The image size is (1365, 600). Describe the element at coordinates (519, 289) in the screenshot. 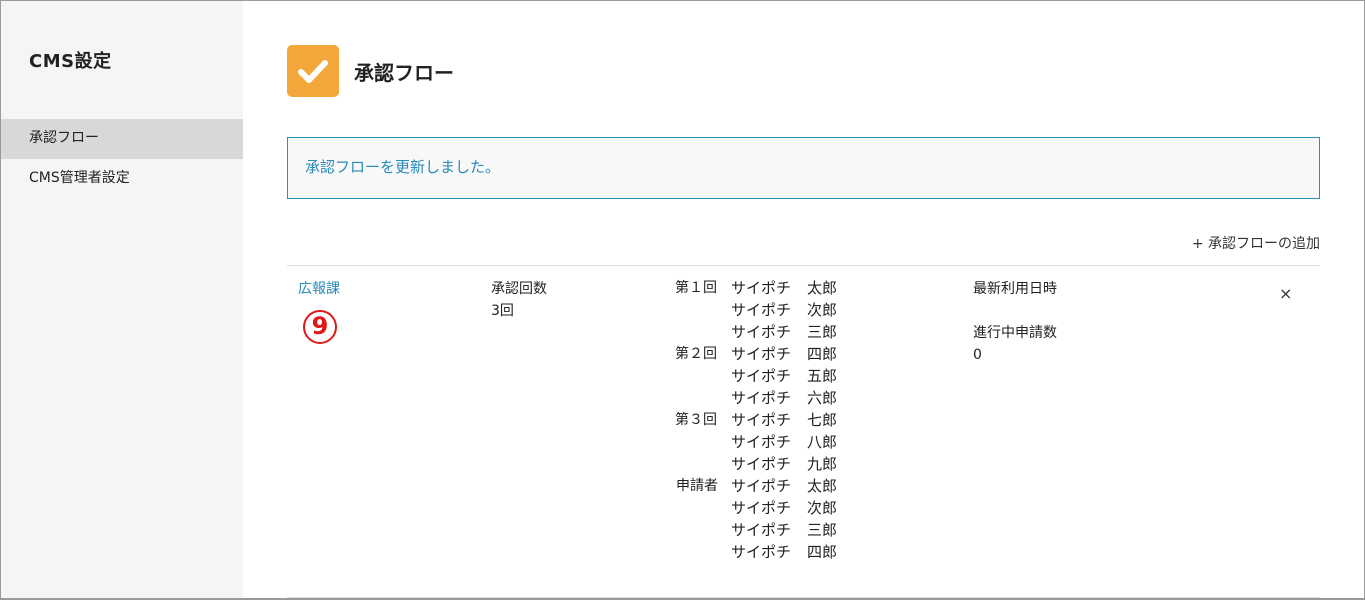

I see `approval-count-label: 承認回数` at that location.